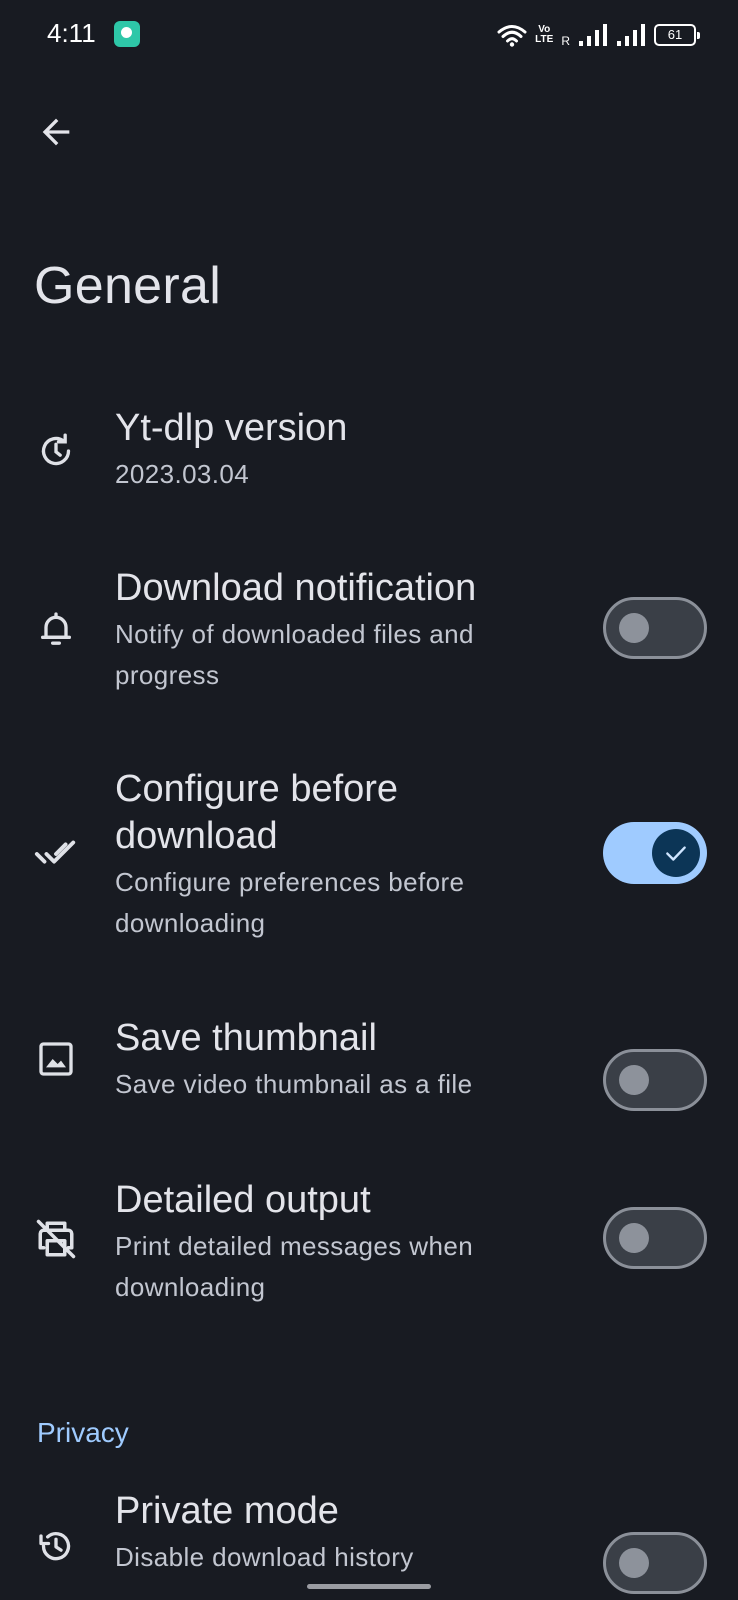 The width and height of the screenshot is (738, 1600). I want to click on setting-title: Download notification, so click(296, 588).